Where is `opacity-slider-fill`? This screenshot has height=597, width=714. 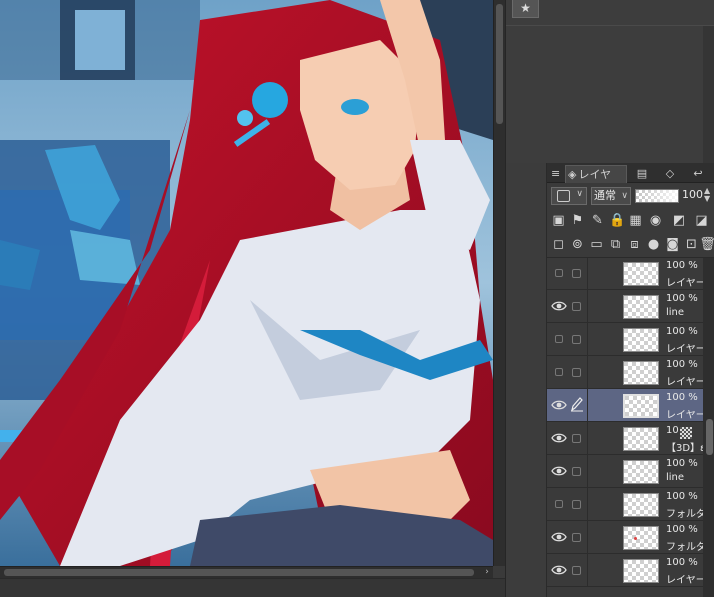 opacity-slider-fill is located at coordinates (657, 196).